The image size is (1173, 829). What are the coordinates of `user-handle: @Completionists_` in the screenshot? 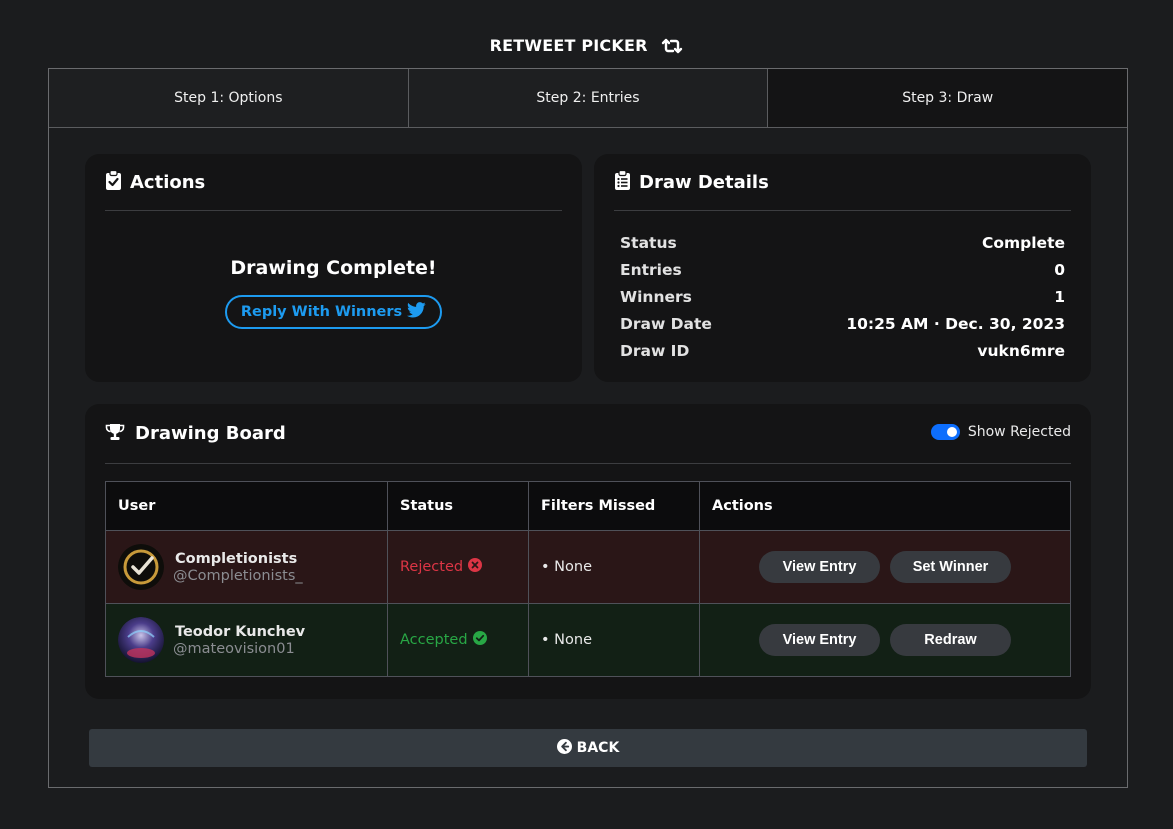 It's located at (238, 576).